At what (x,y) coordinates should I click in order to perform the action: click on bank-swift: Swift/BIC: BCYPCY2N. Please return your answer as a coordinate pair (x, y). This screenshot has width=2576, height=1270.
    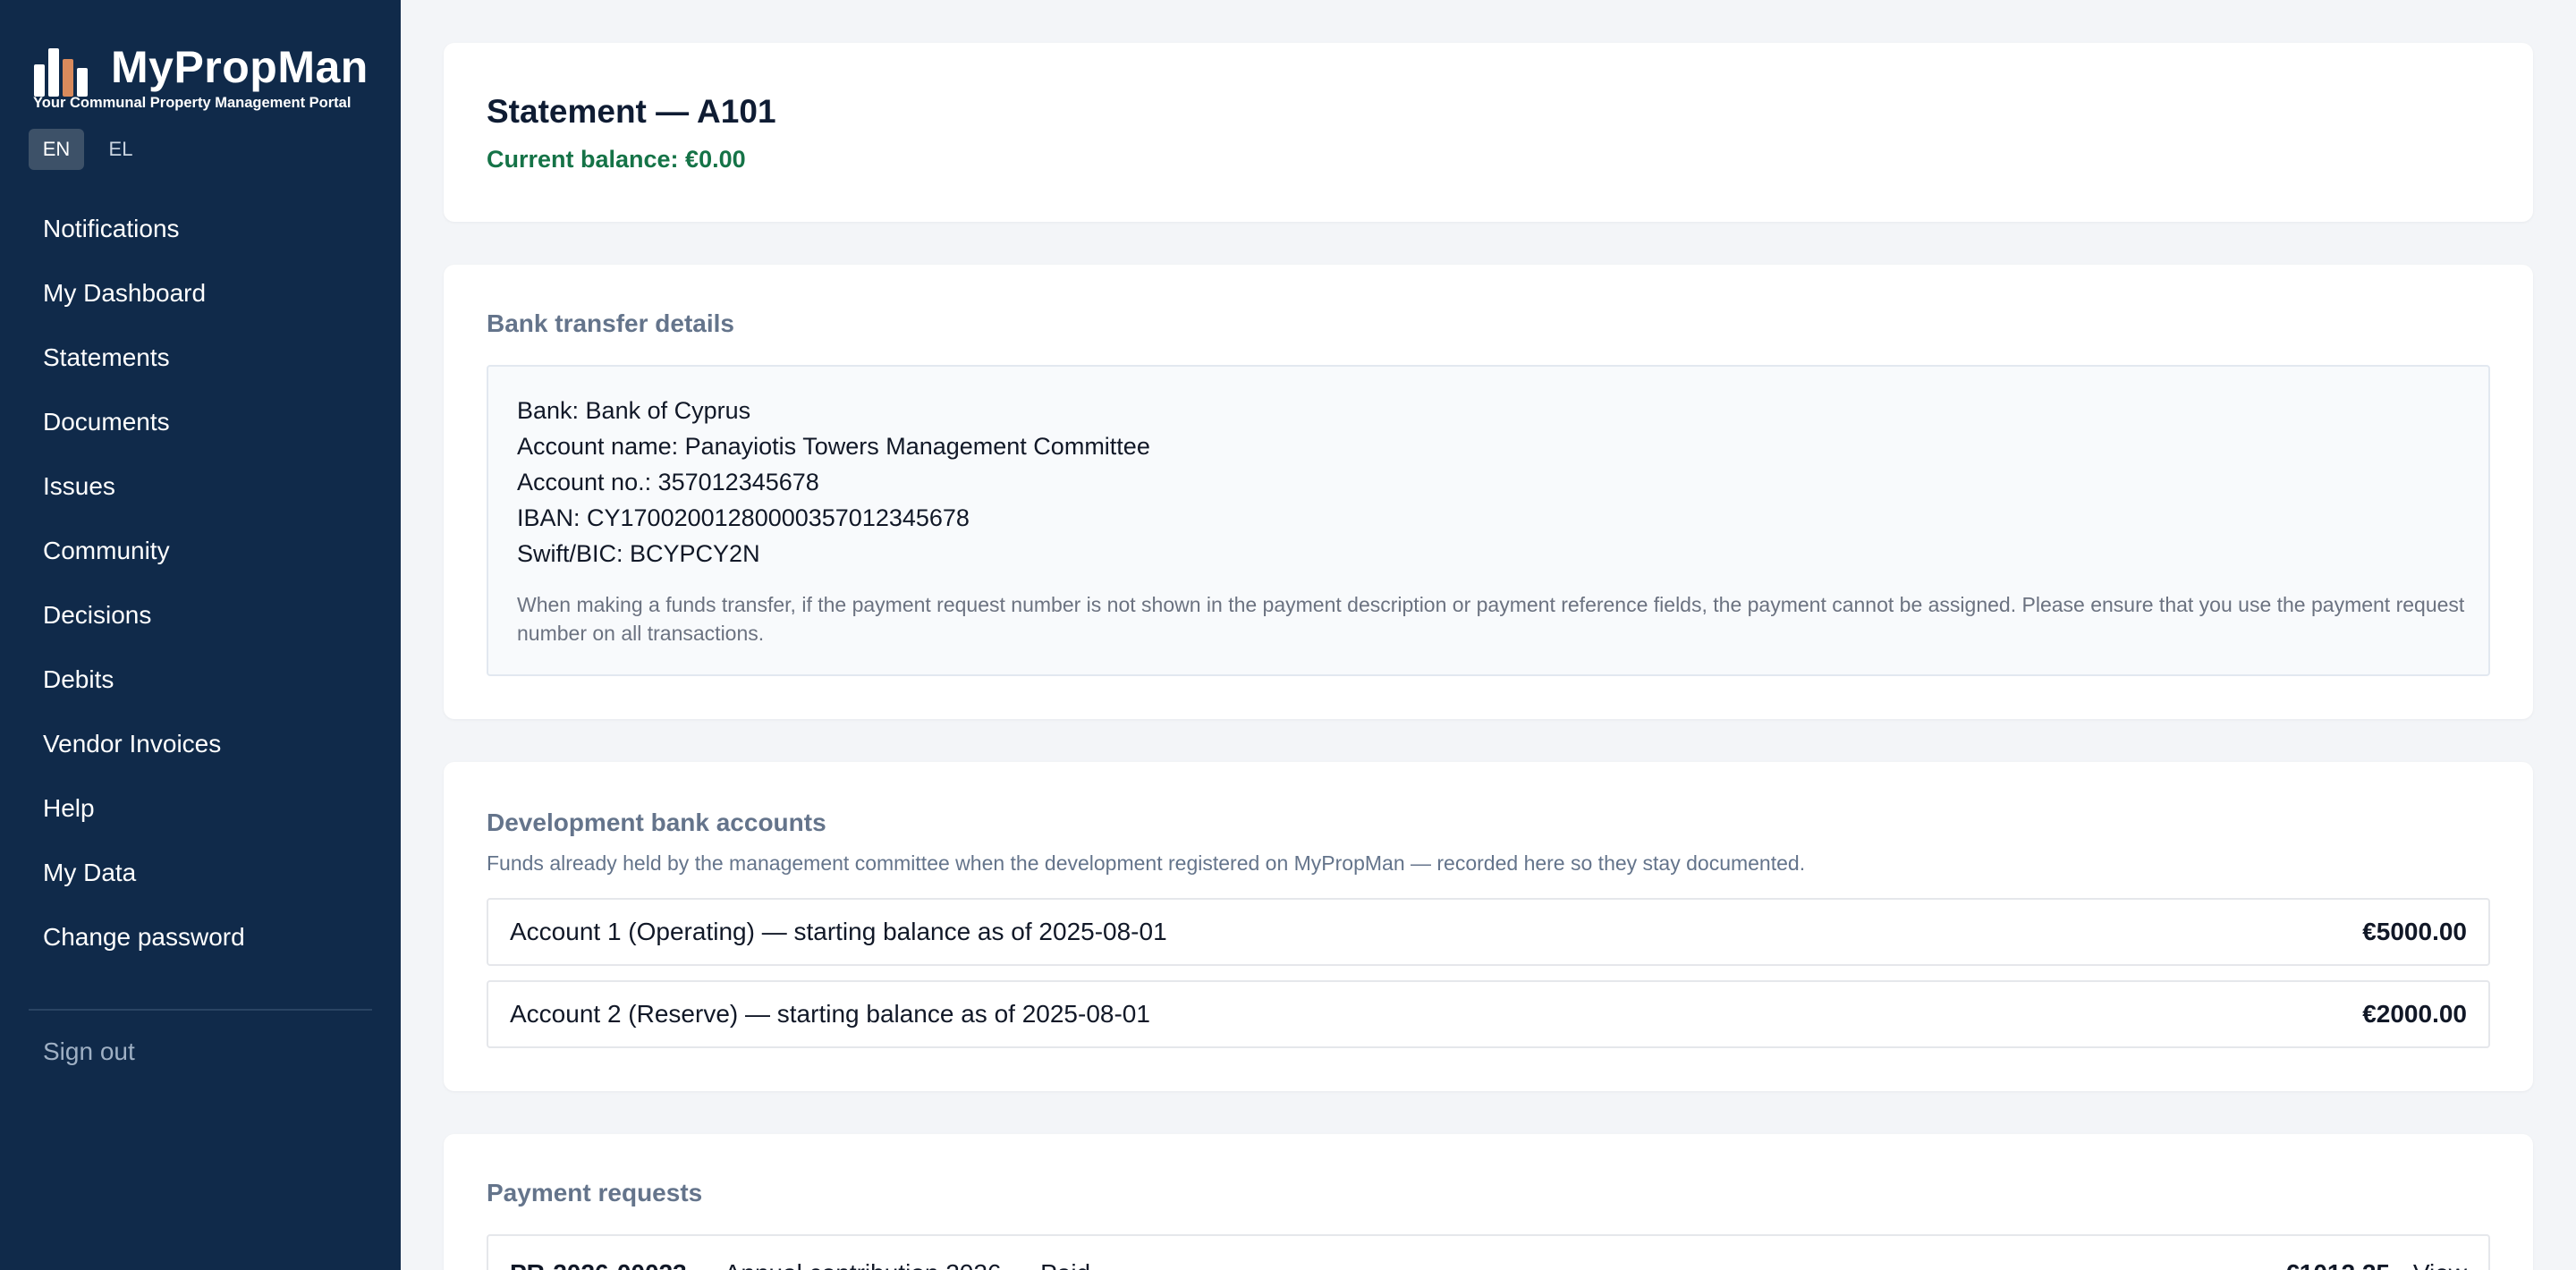
    Looking at the image, I should click on (638, 553).